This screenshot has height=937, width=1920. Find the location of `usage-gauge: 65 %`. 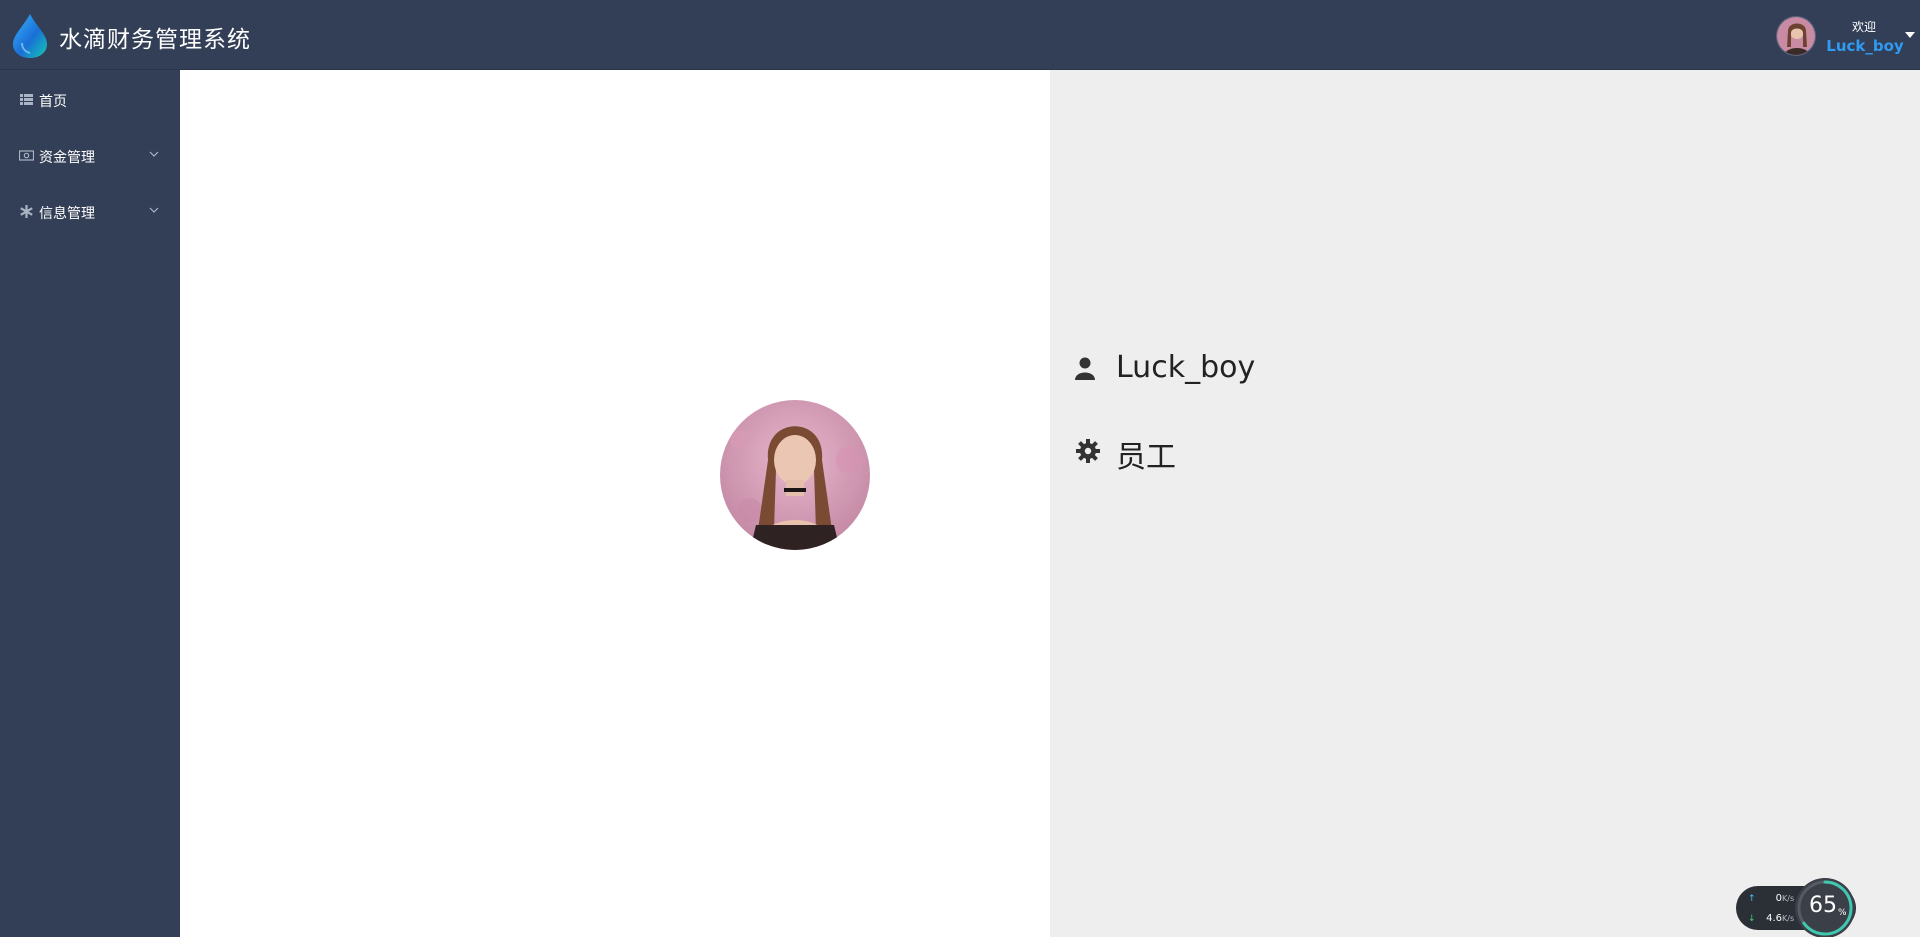

usage-gauge: 65 % is located at coordinates (1825, 907).